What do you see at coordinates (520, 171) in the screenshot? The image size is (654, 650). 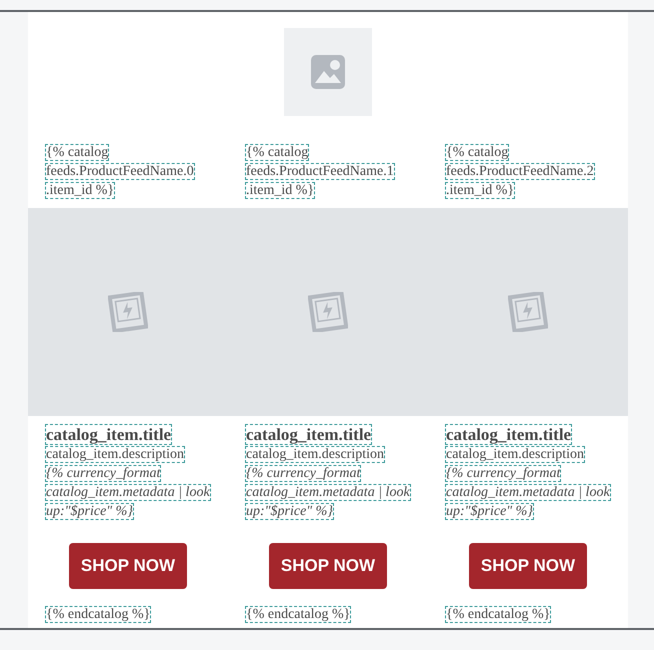 I see `item-id-tag: {% catalog feeds.ProductFeedName.2 .item_id %}` at bounding box center [520, 171].